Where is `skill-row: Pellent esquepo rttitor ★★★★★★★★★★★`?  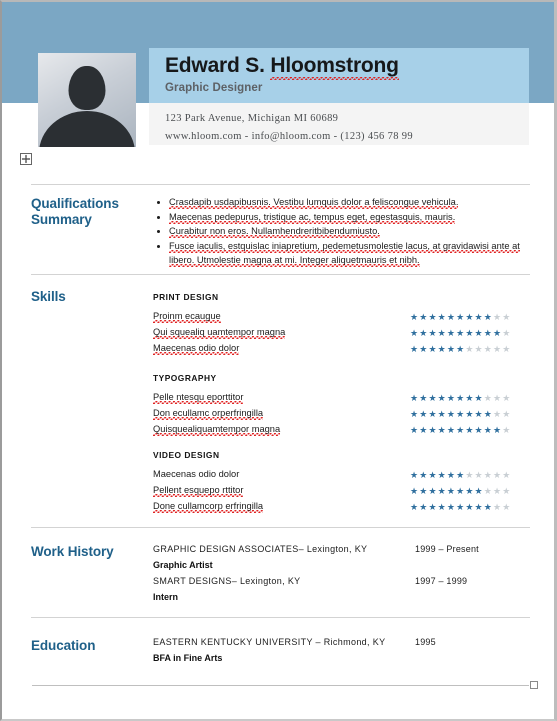
skill-row: Pellent esquepo rttitor ★★★★★★★★★★★ is located at coordinates (343, 493).